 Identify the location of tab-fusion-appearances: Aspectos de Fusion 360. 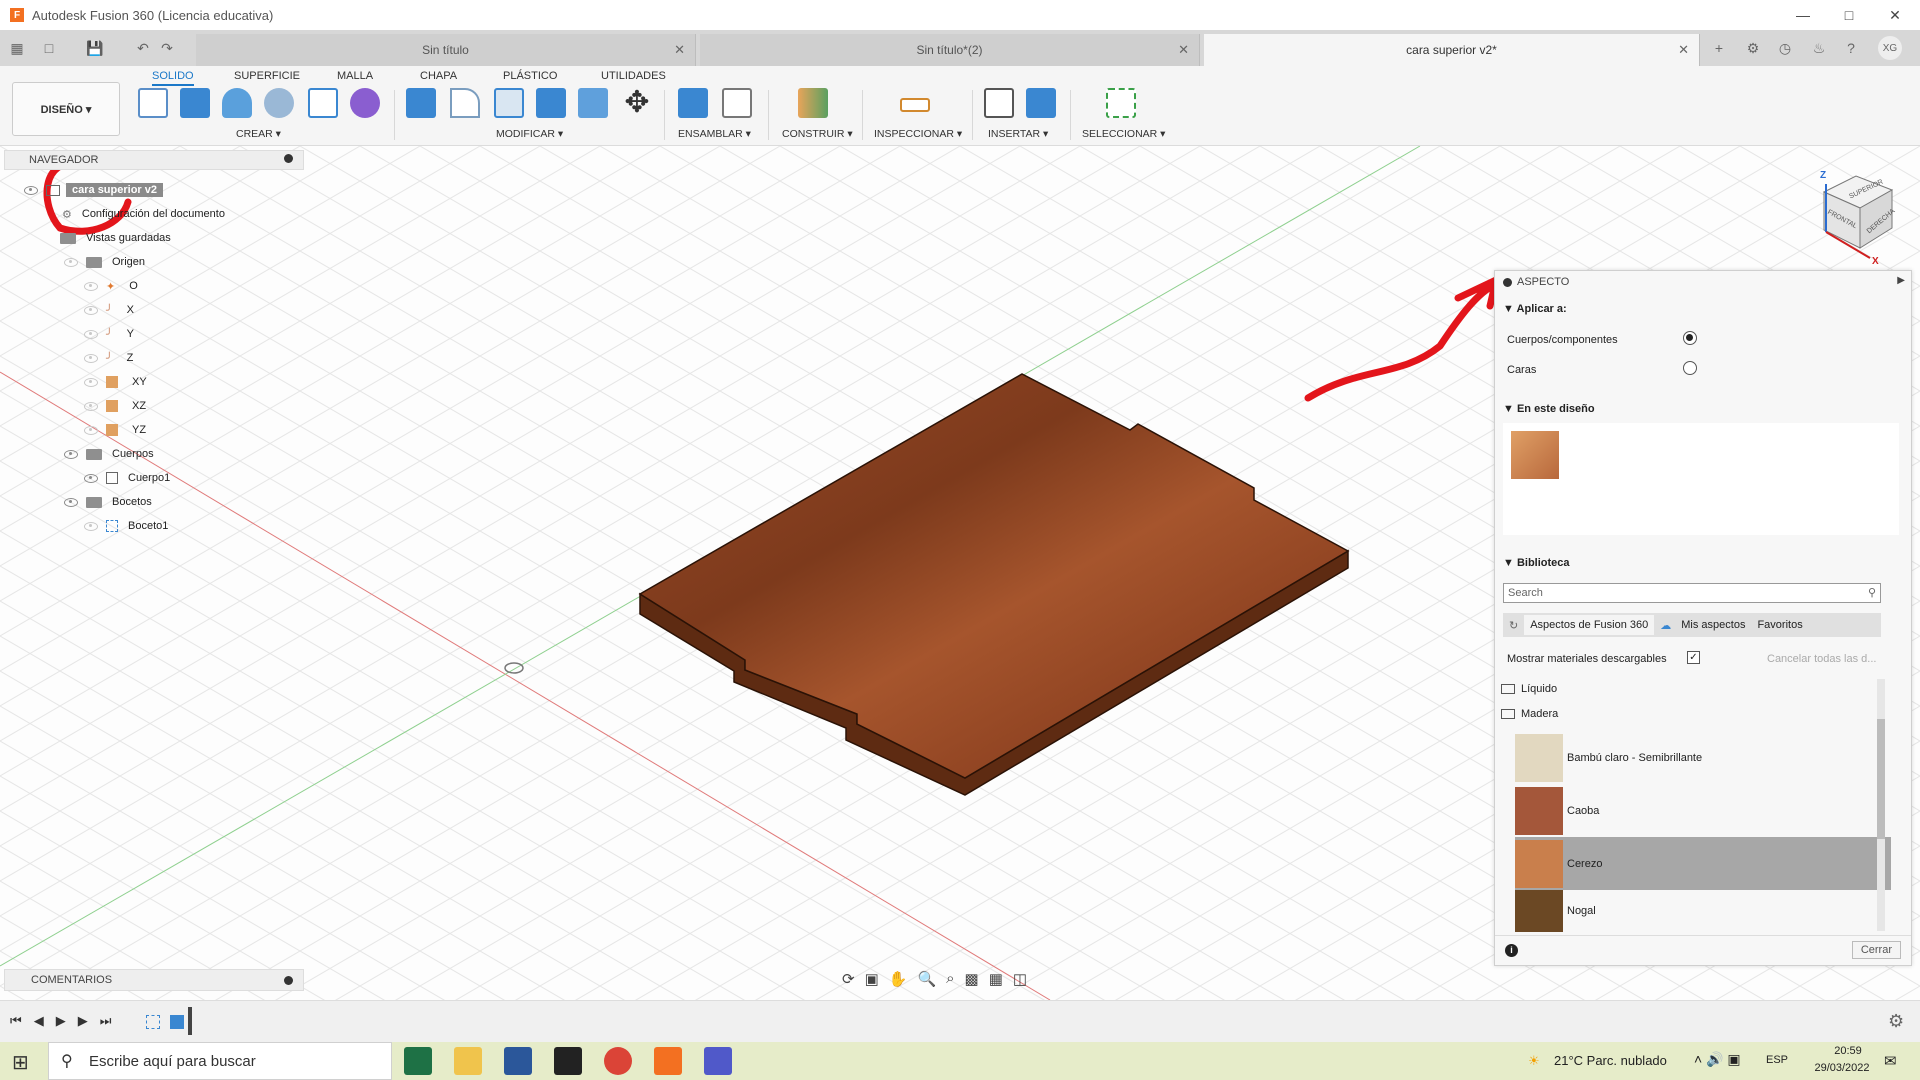
(1589, 625).